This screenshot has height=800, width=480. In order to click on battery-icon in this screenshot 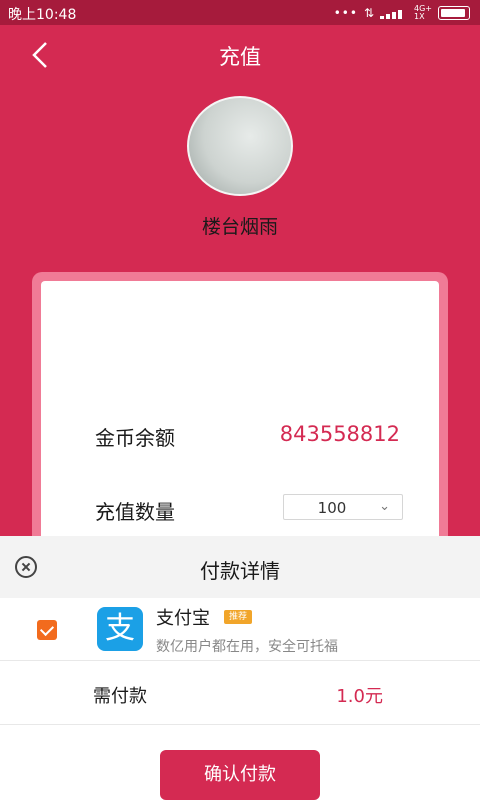, I will do `click(454, 13)`.